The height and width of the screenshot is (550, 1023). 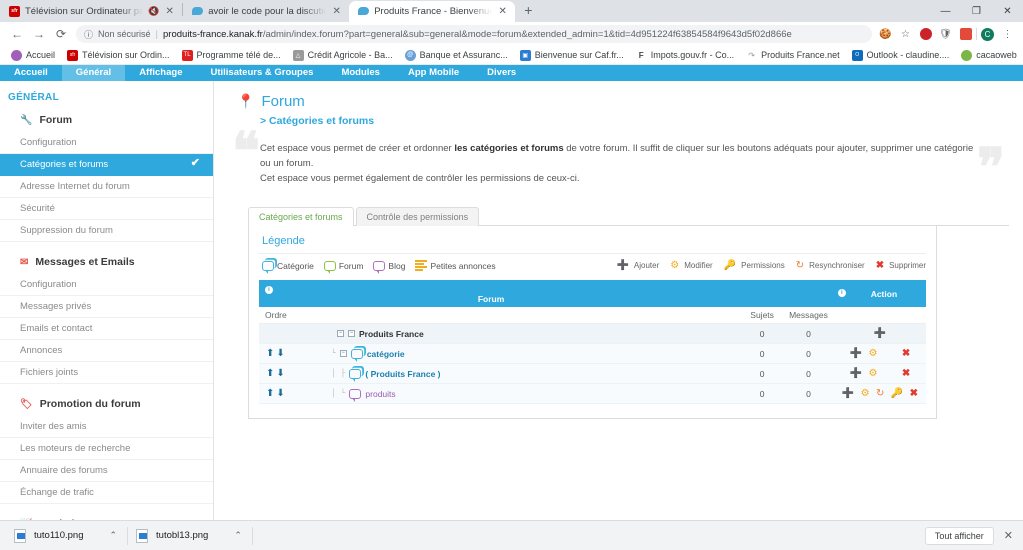 I want to click on download-item-1: tuto110.png ⌃, so click(x=66, y=536).